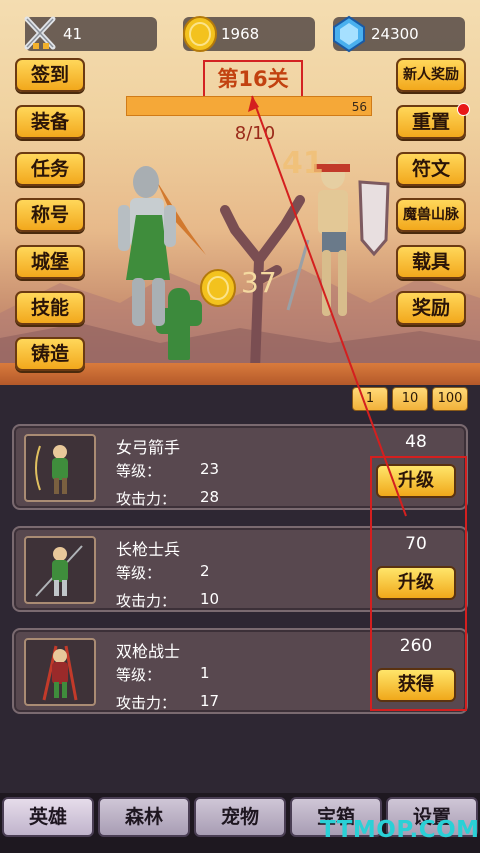  Describe the element at coordinates (210, 497) in the screenshot. I see `hero-attack-value: 28` at that location.